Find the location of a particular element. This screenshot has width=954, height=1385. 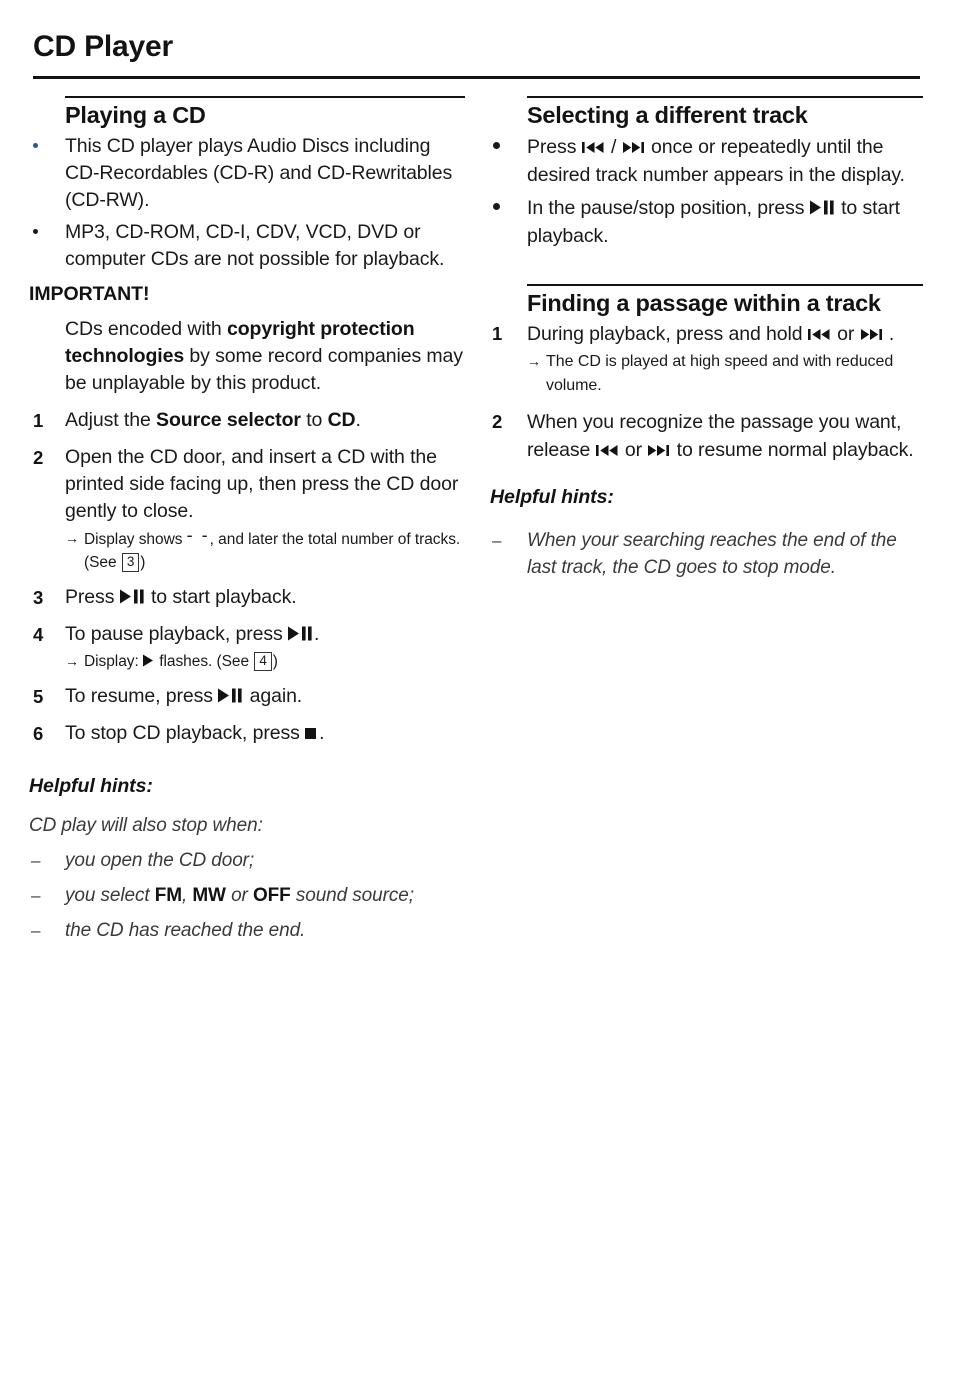

step-text-bold: CD is located at coordinates (341, 419).